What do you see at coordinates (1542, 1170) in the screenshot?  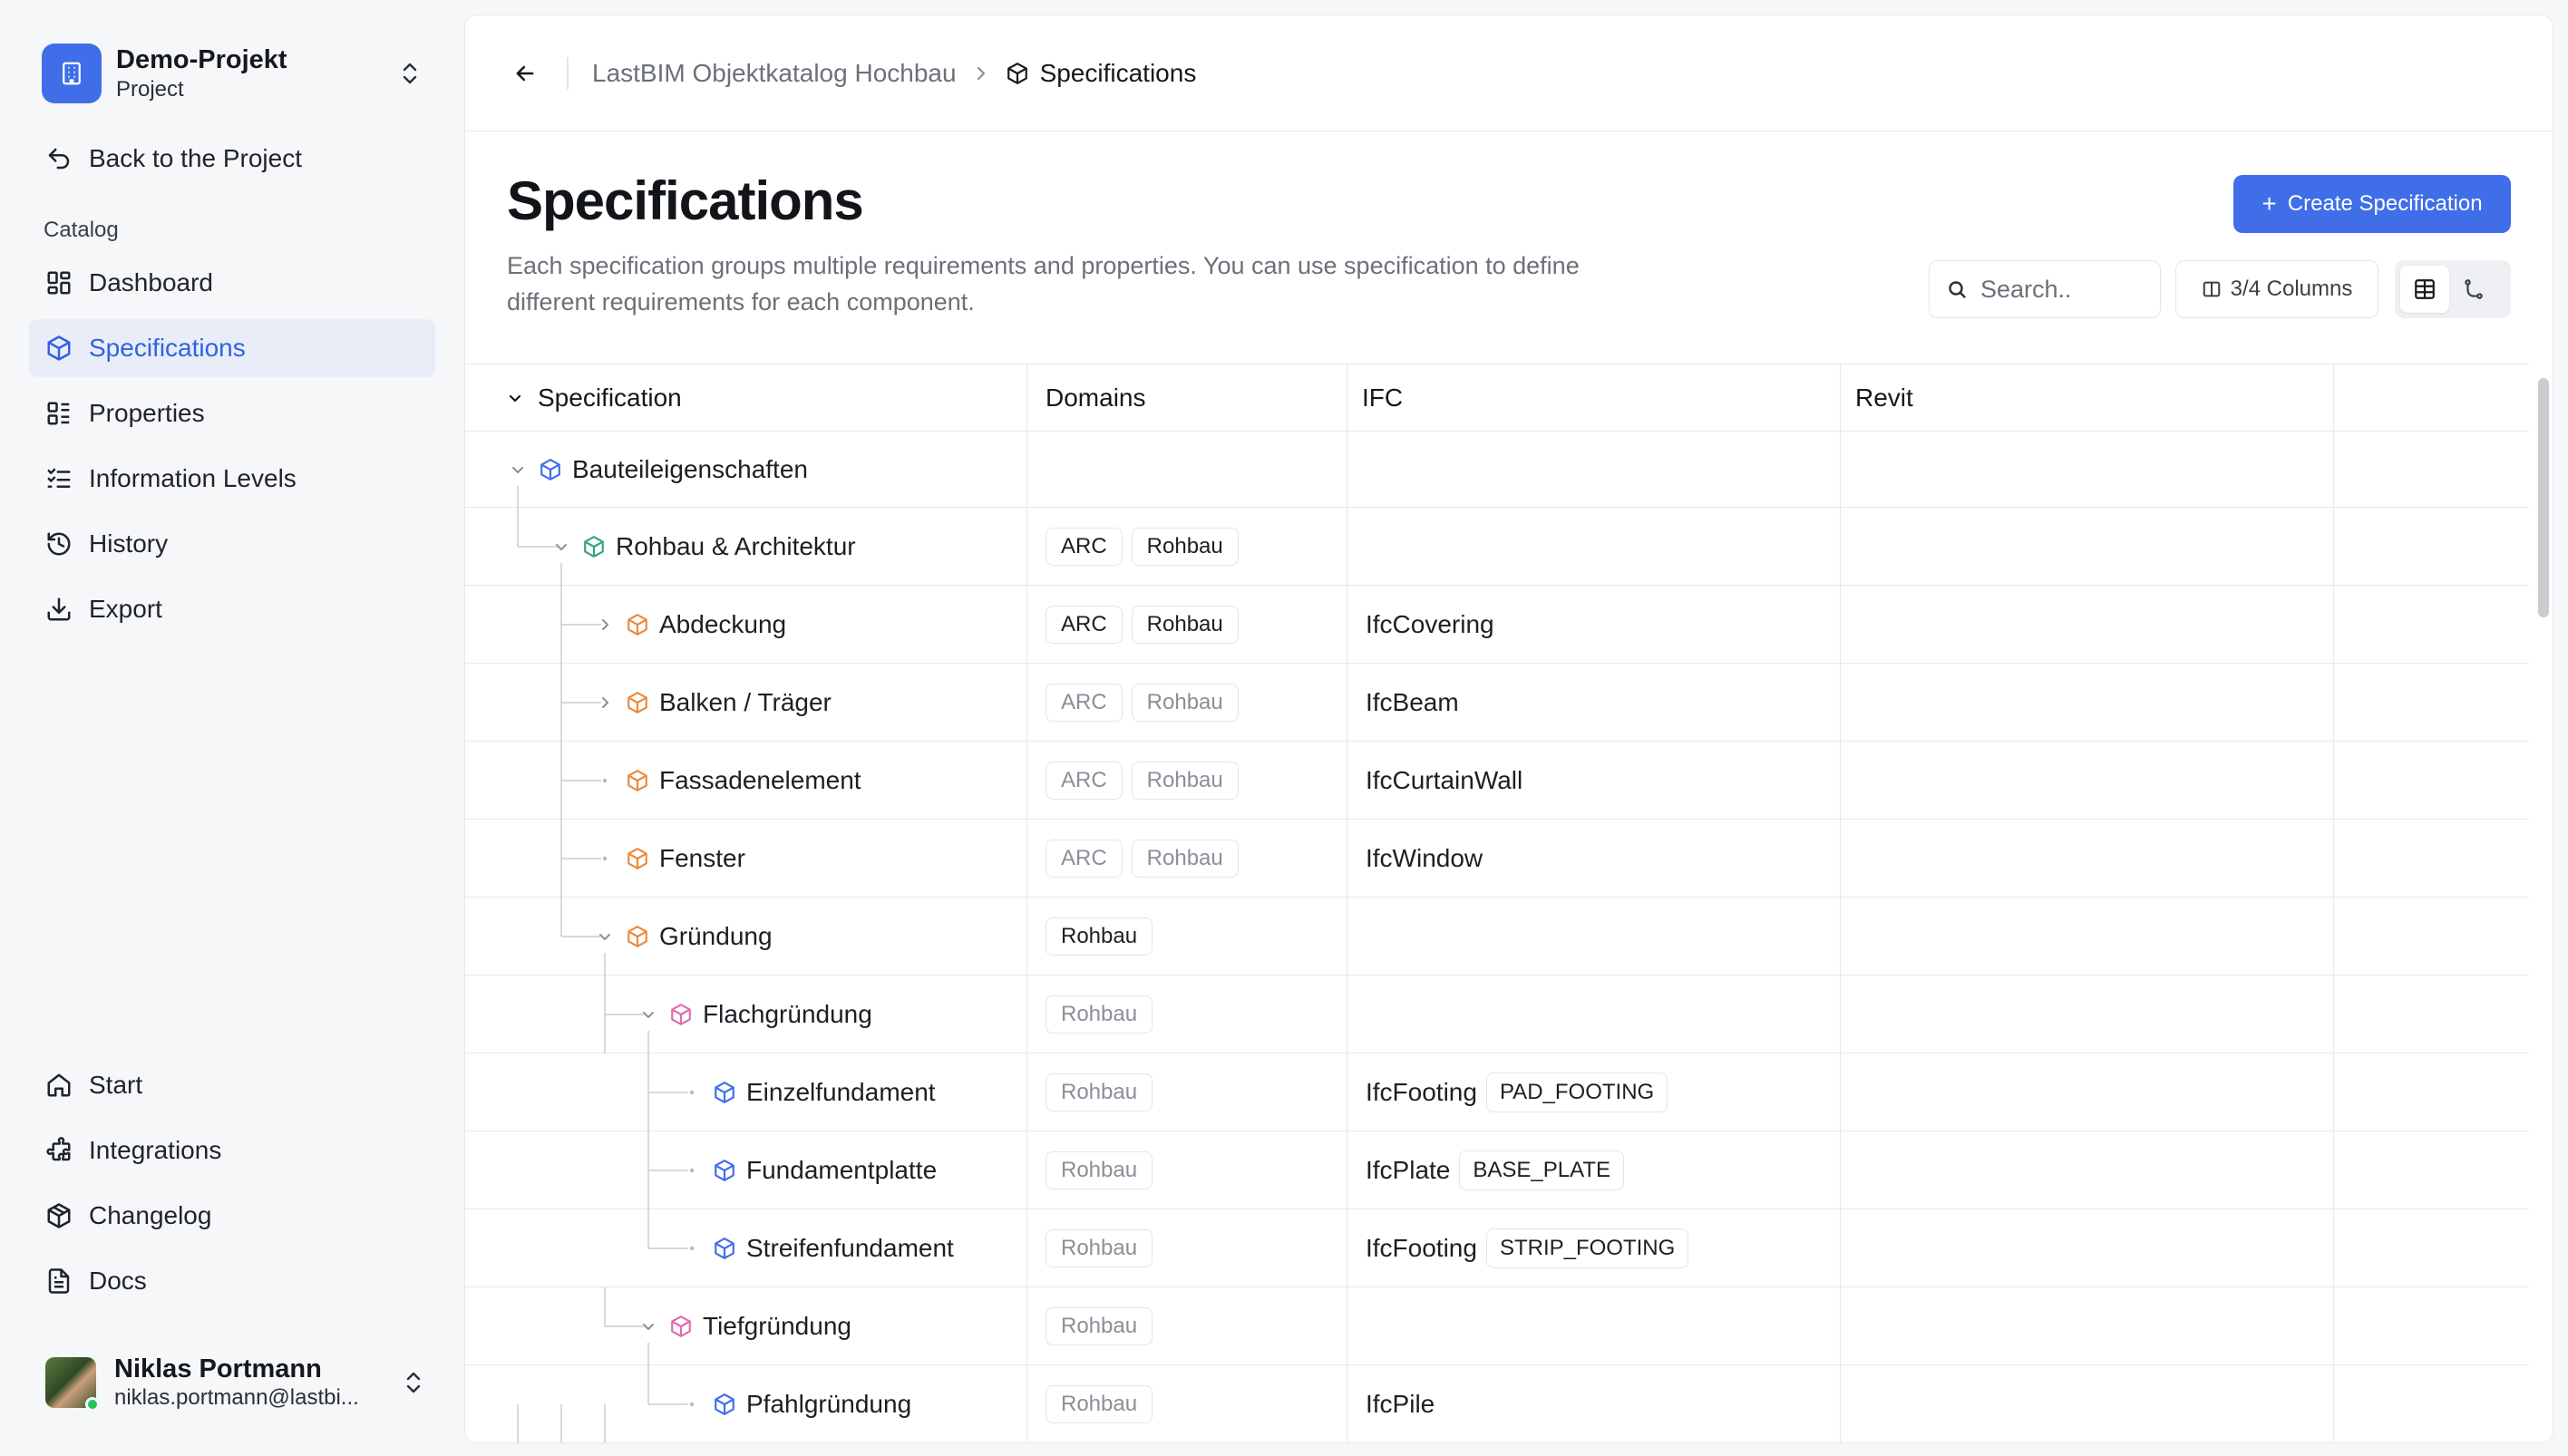 I see `ifc-predefined-type-badge: BASE_PLATE` at bounding box center [1542, 1170].